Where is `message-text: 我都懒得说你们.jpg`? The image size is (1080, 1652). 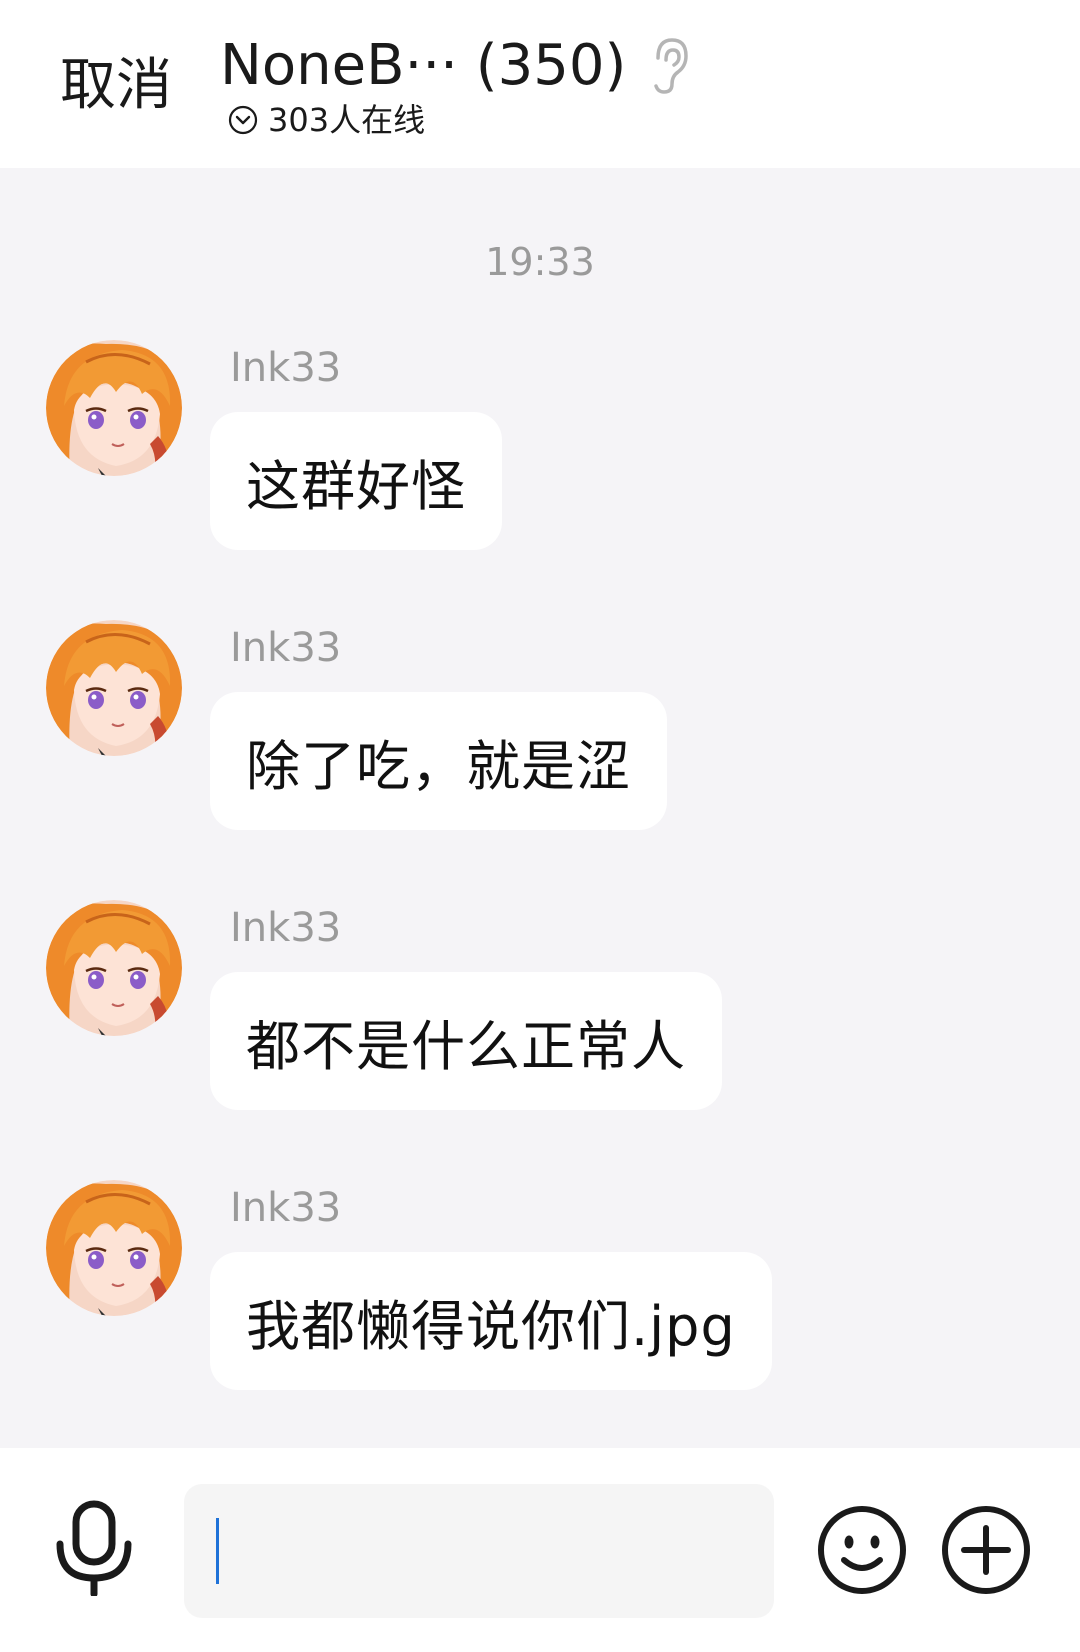 message-text: 我都懒得说你们.jpg is located at coordinates (491, 1326).